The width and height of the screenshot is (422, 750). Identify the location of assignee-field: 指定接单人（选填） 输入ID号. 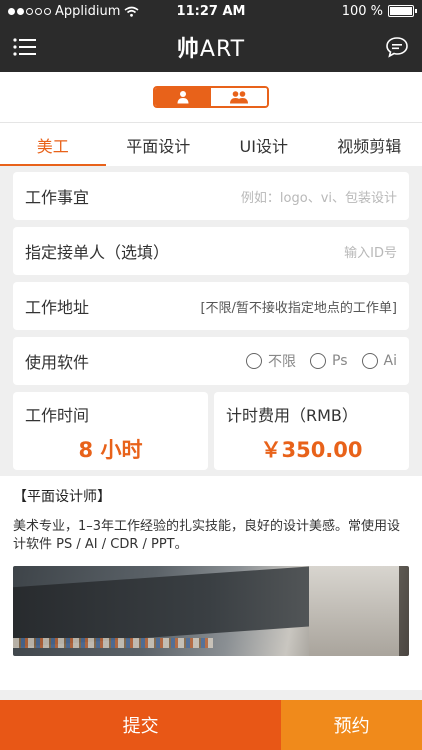
(211, 251).